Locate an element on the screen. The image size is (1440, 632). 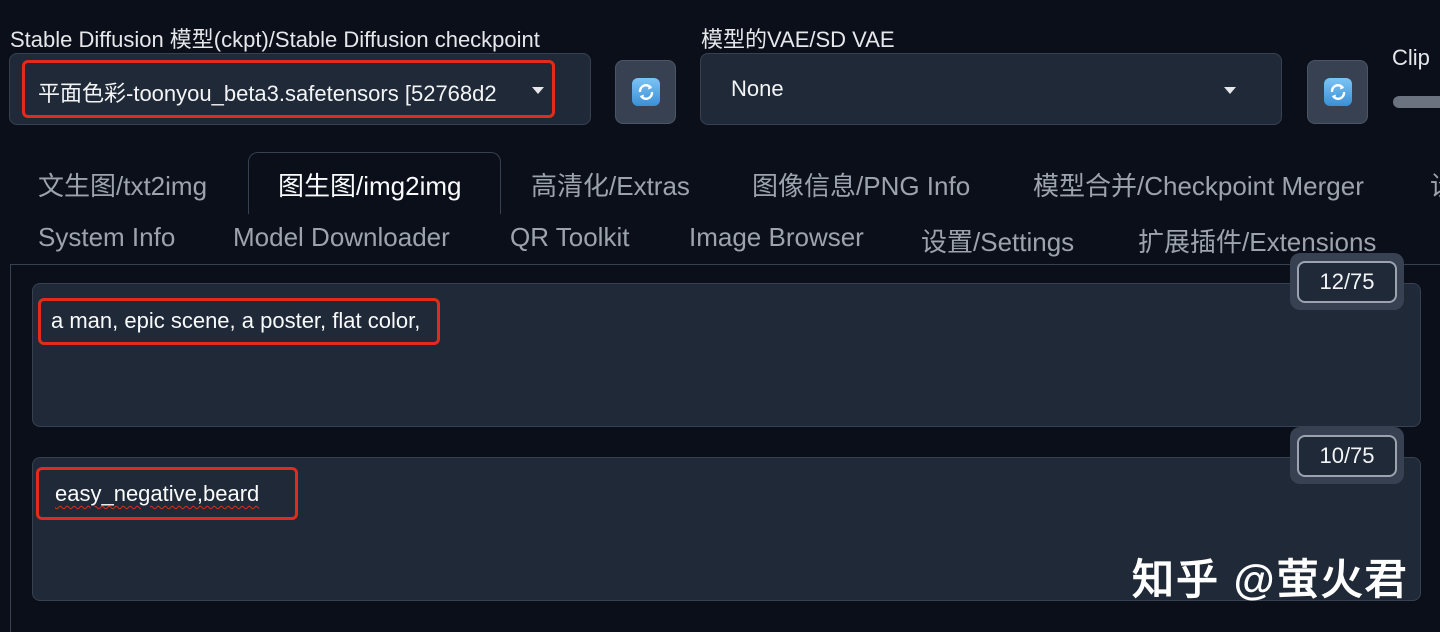
negative-token-counter: 10/75 is located at coordinates (1347, 455).